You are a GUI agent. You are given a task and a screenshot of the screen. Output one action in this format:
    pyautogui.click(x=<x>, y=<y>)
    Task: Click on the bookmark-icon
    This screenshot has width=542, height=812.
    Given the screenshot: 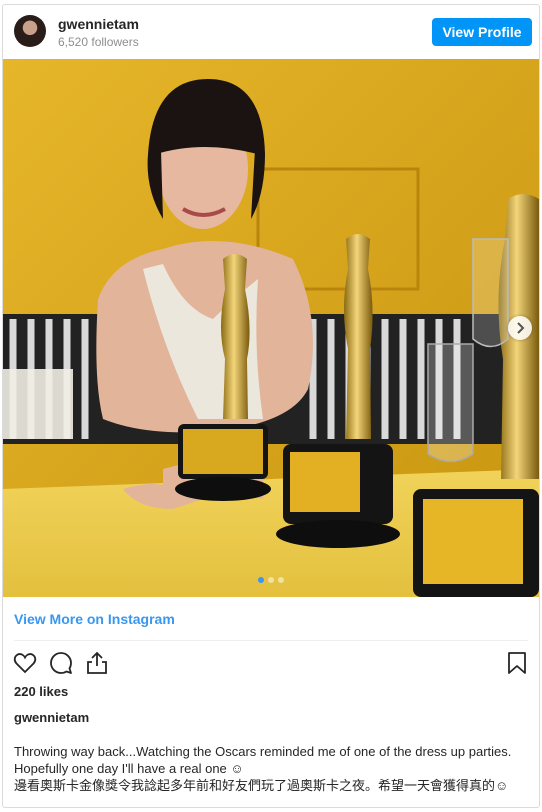 What is the action you would take?
    pyautogui.click(x=517, y=663)
    